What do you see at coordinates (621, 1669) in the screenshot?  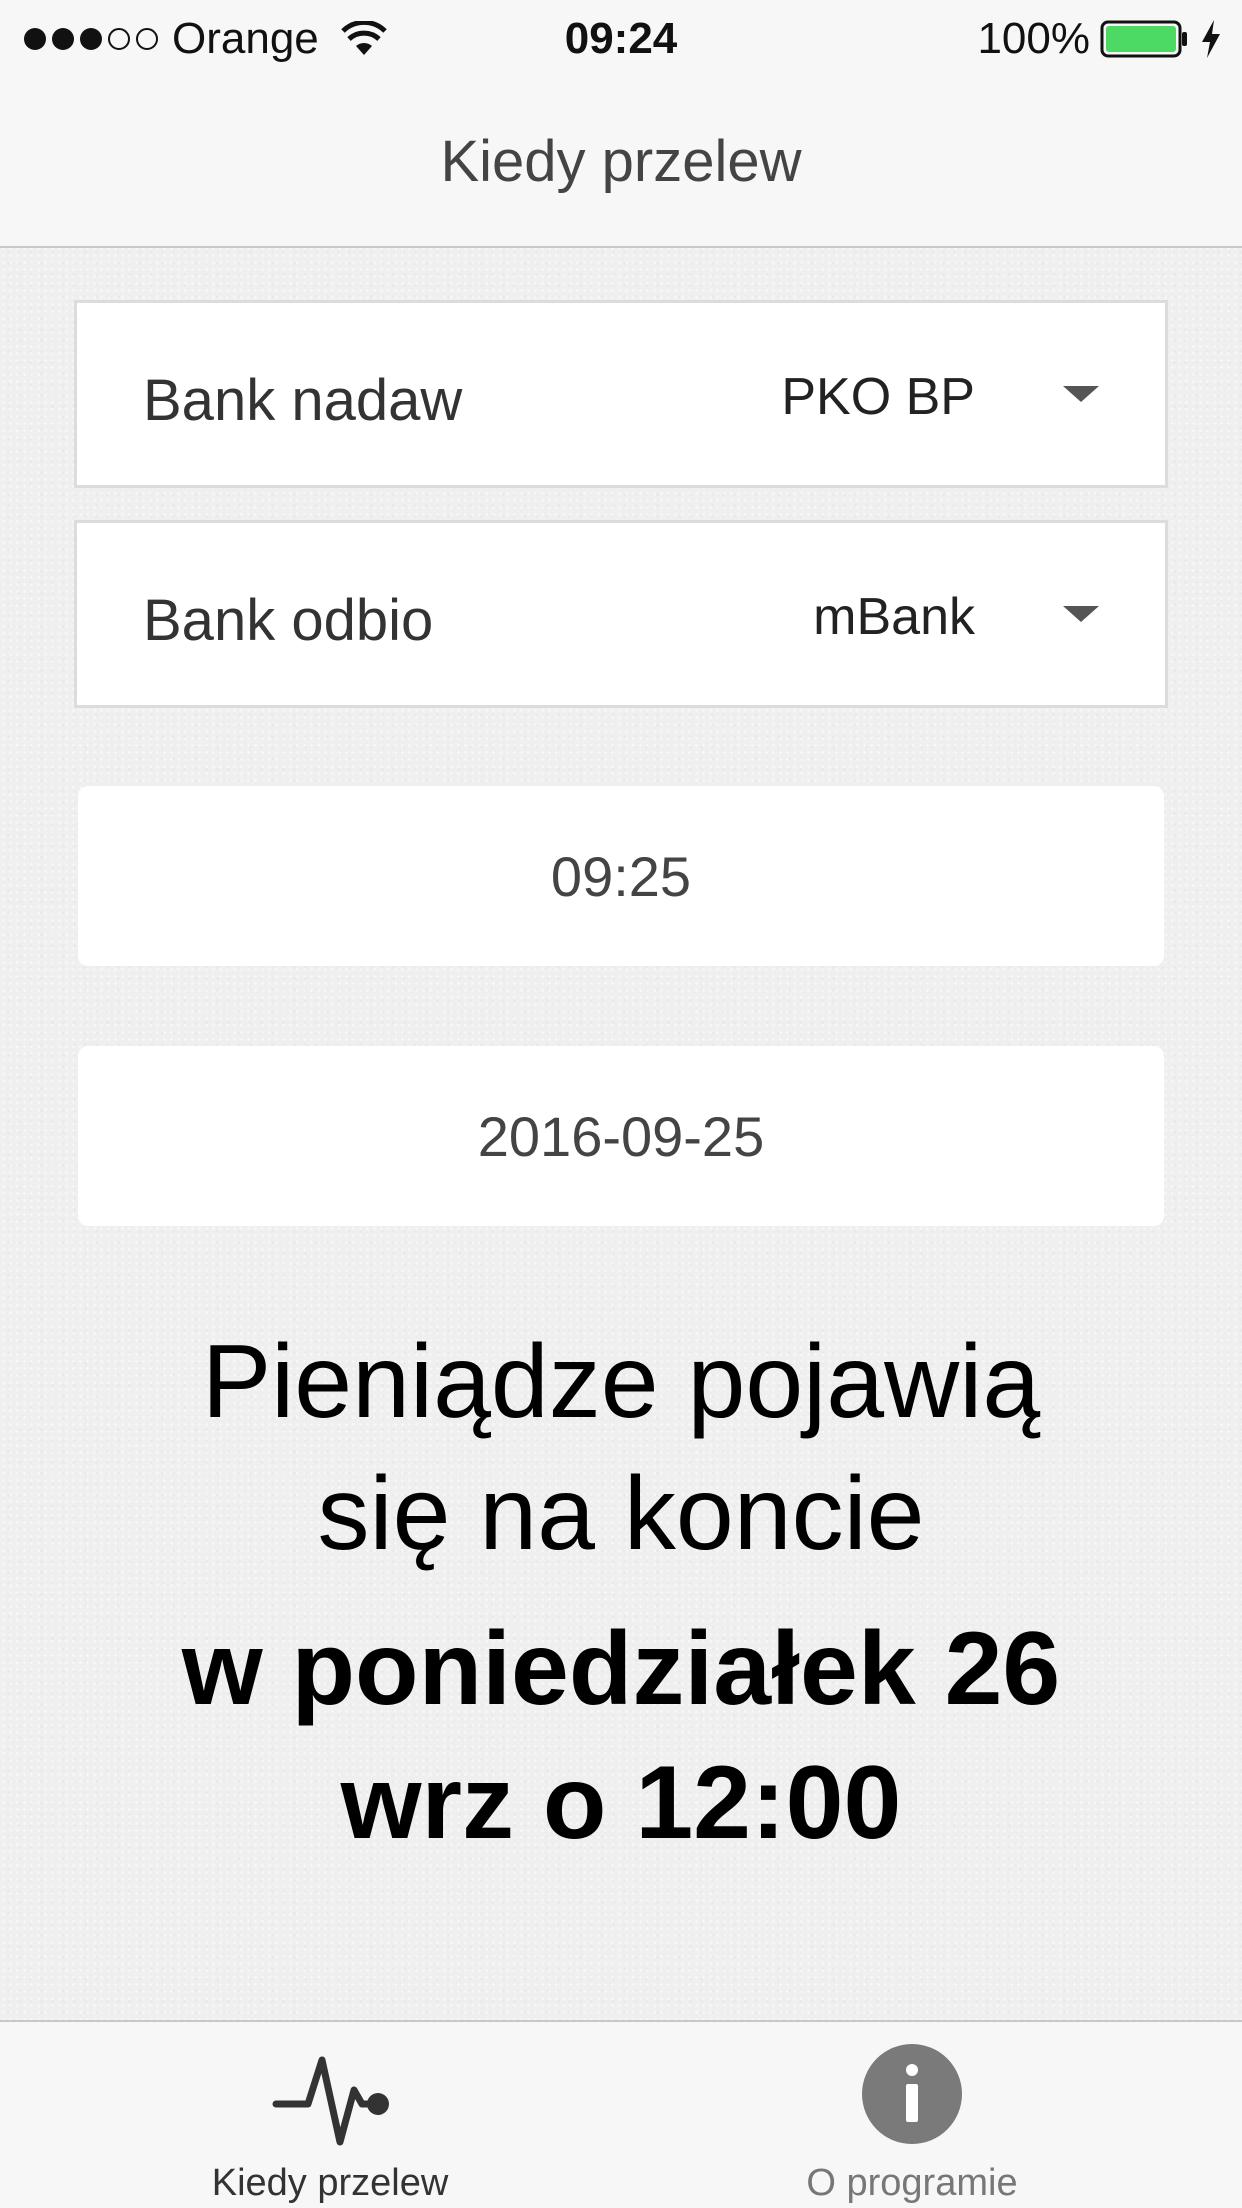 I see `result-date-line-1: w poniedziałek 26` at bounding box center [621, 1669].